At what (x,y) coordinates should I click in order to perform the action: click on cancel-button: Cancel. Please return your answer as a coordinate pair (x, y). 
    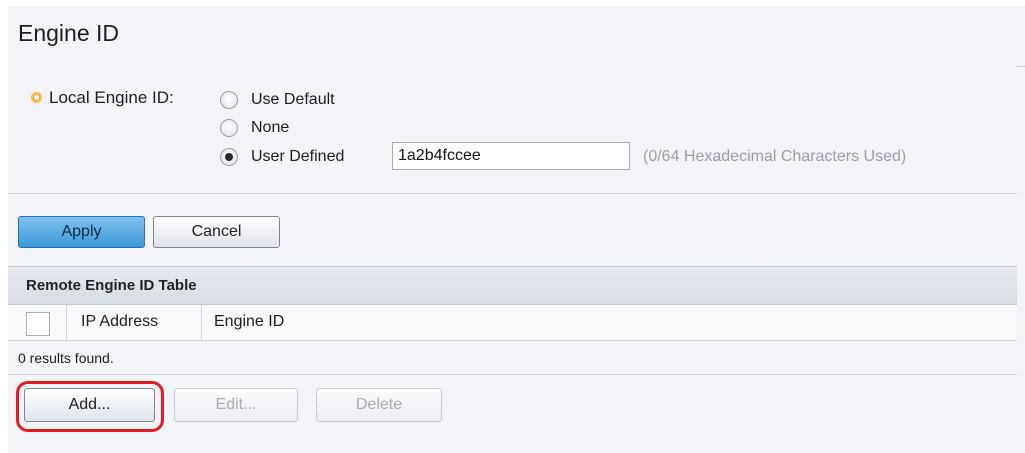
    Looking at the image, I should click on (216, 232).